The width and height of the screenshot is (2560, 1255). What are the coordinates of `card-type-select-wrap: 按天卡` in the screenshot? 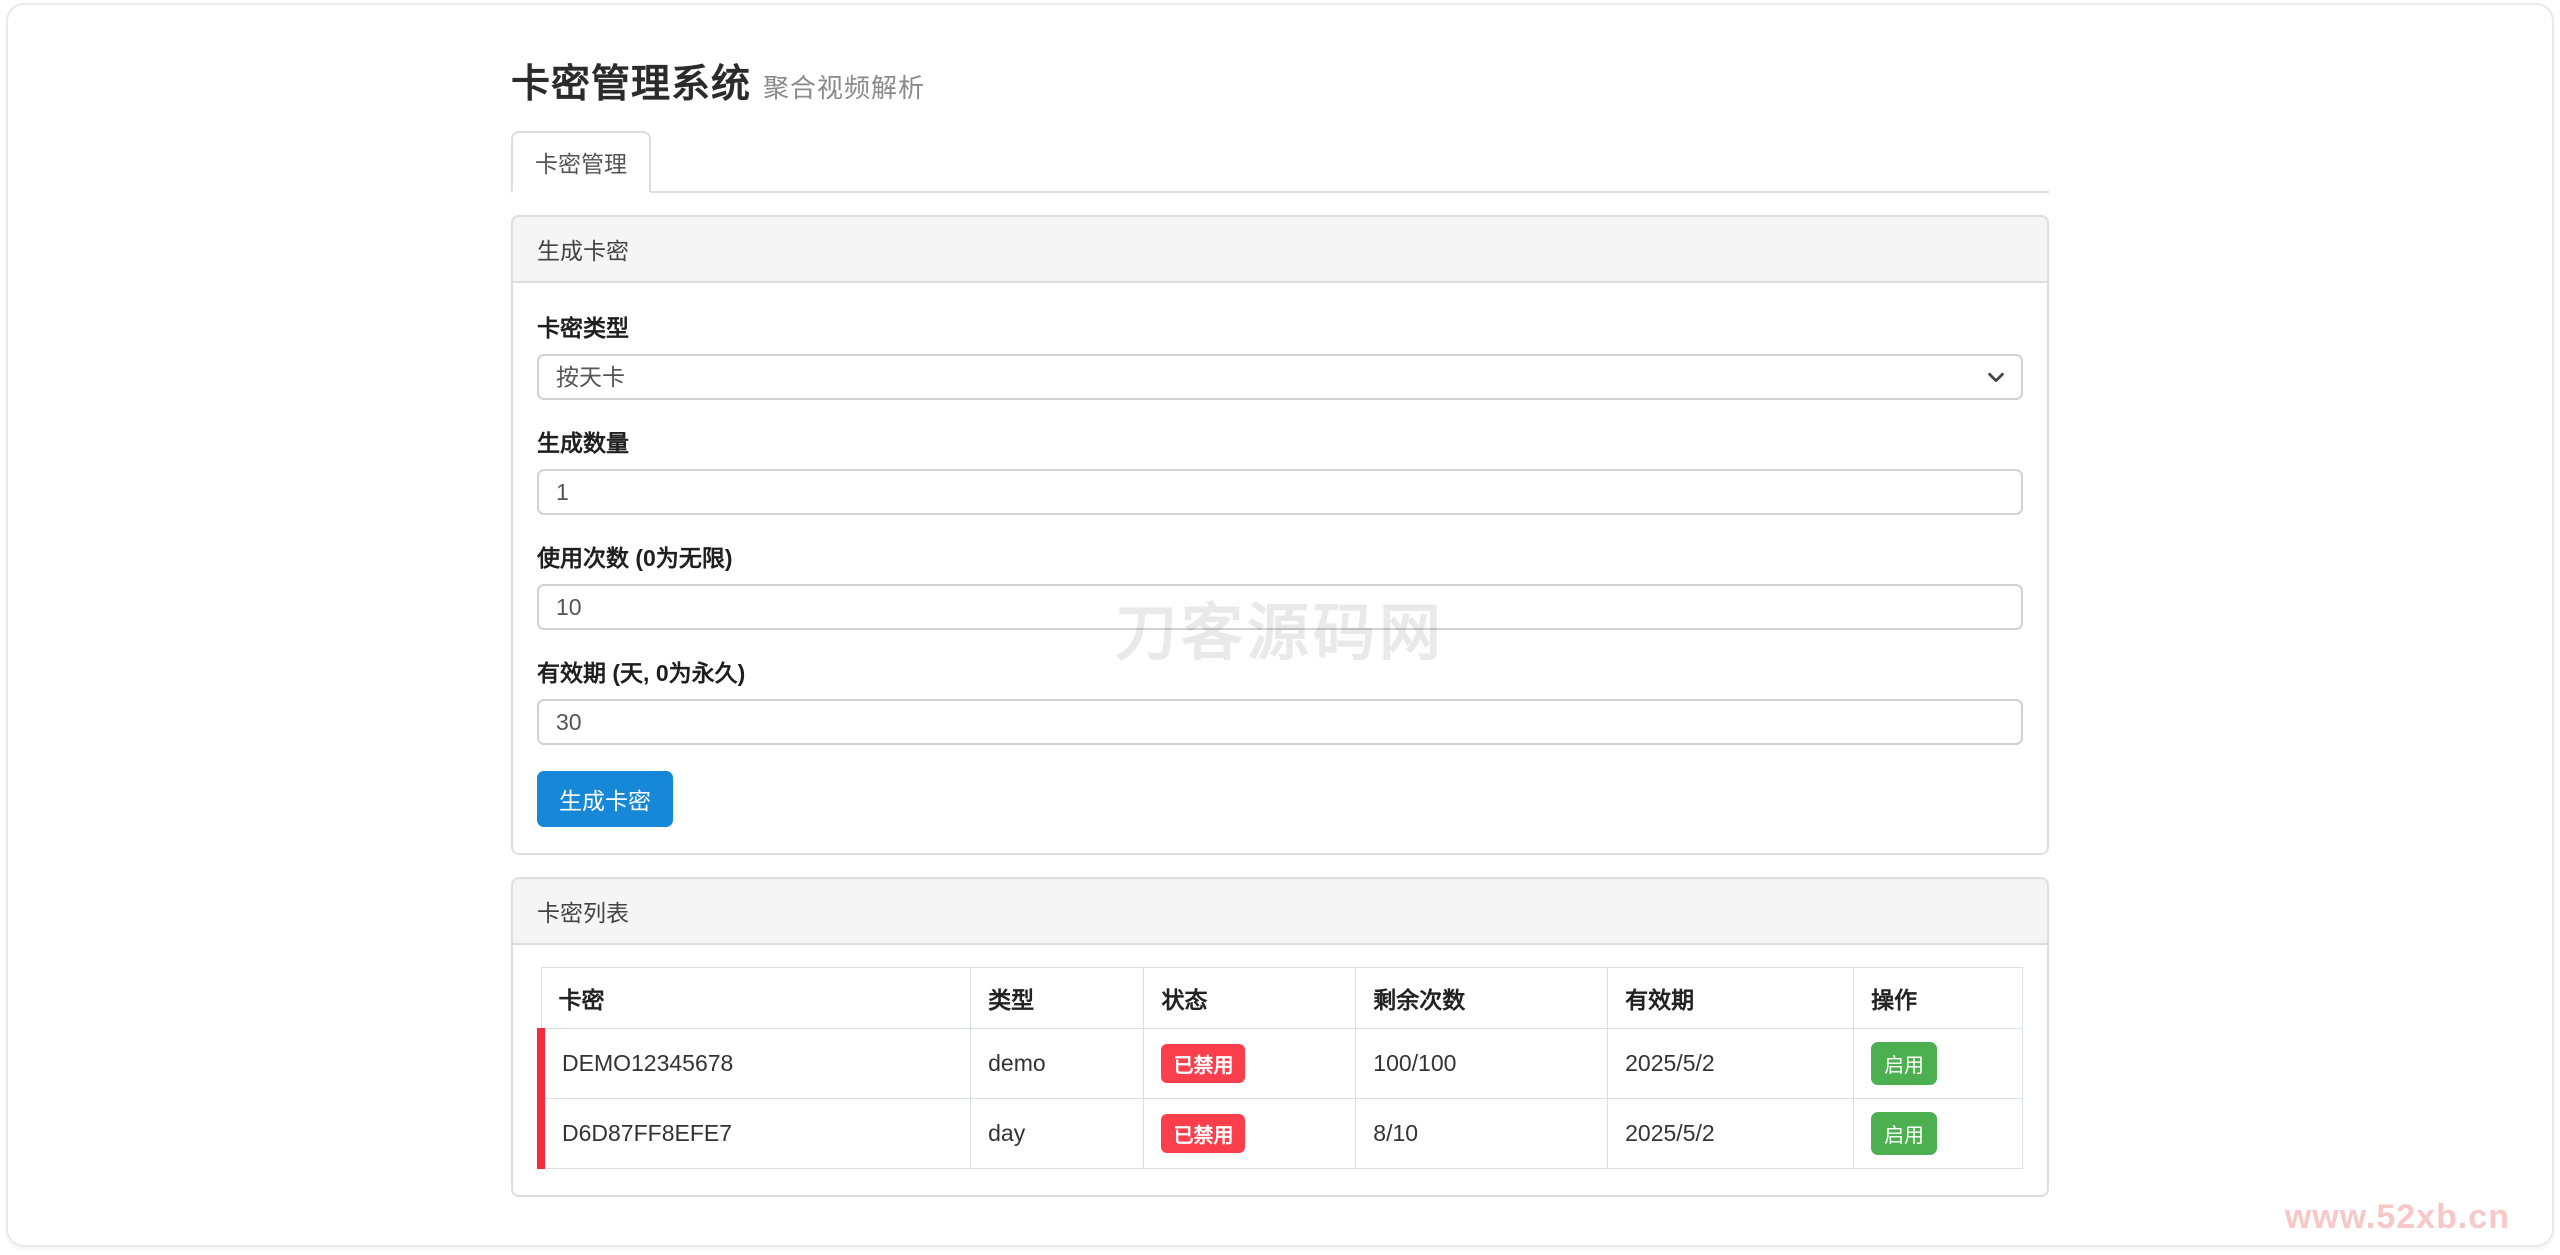 It's located at (1280, 377).